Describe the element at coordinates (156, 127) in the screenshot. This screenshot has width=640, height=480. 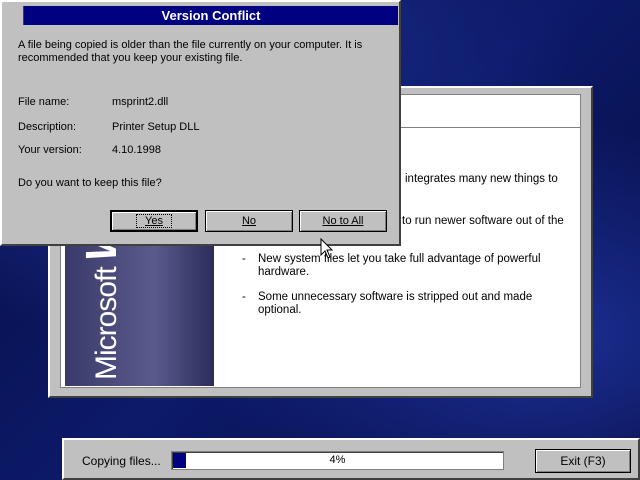
I see `description-value: Printer Setup DLL` at that location.